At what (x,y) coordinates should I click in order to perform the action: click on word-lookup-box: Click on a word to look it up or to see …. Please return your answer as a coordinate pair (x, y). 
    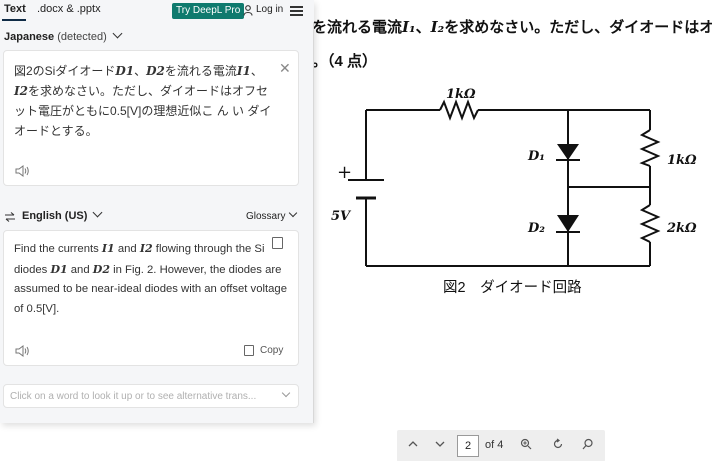
    Looking at the image, I should click on (151, 396).